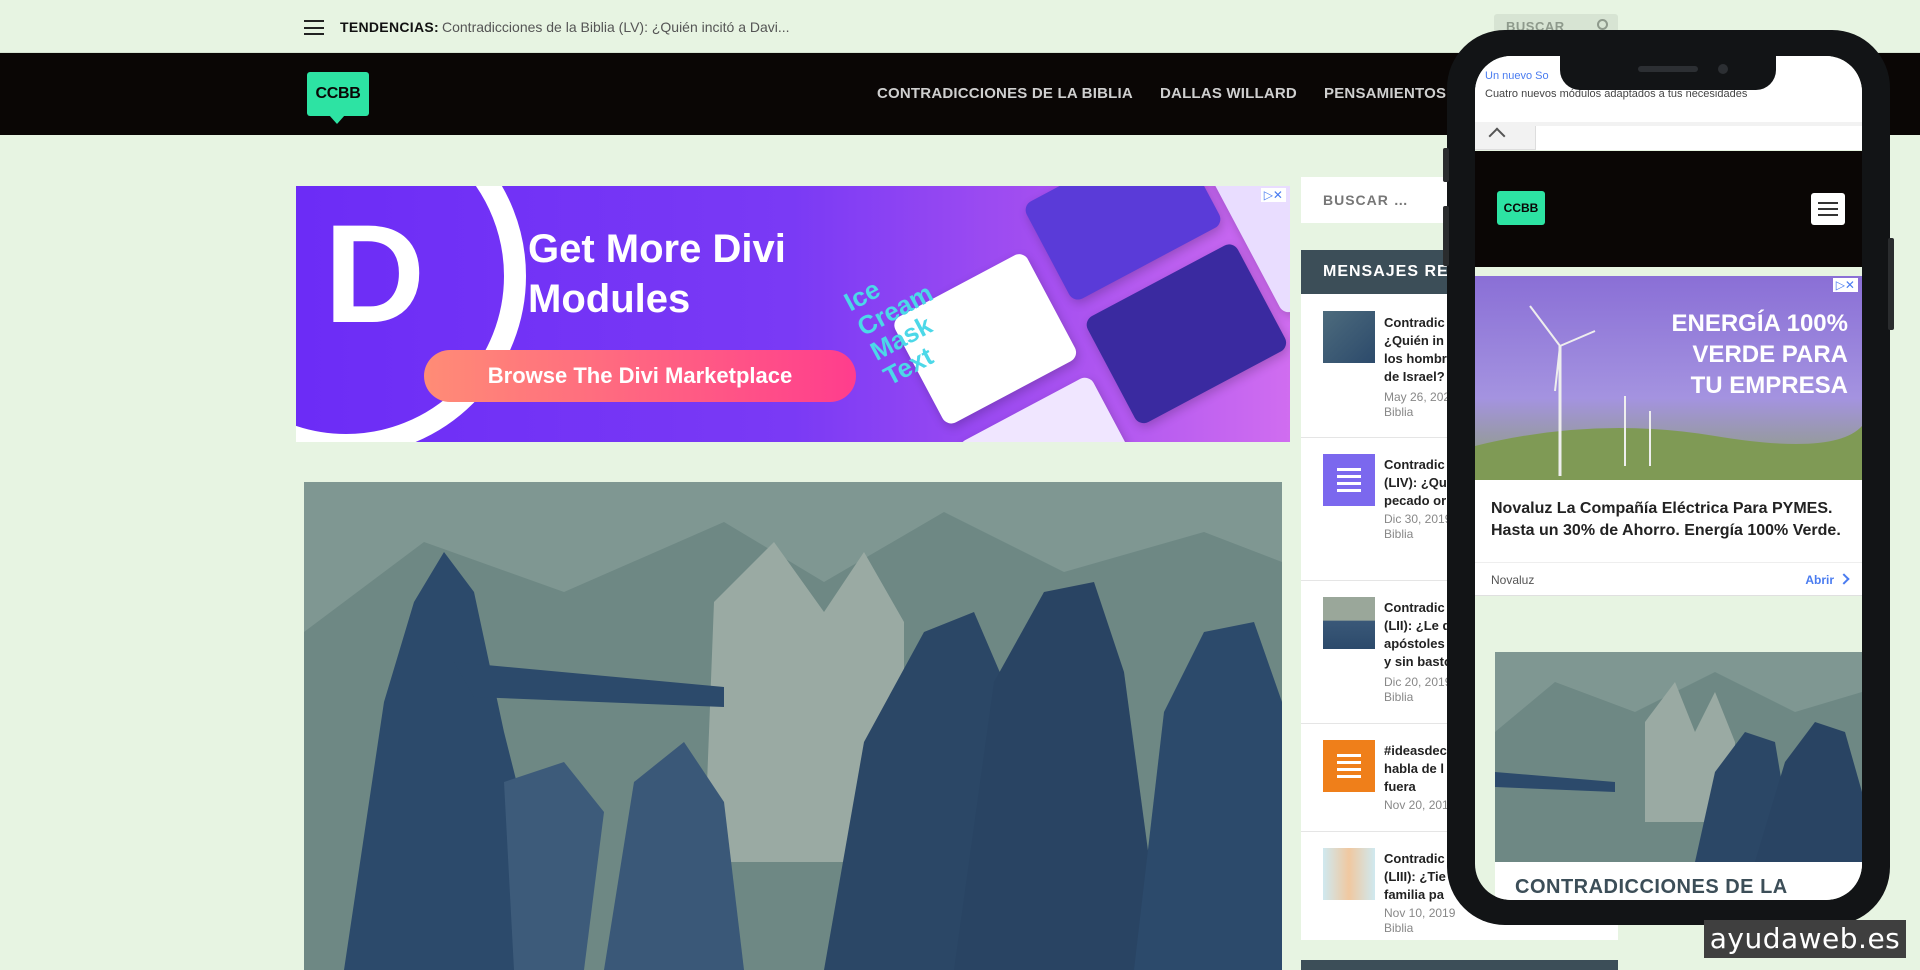 This screenshot has height=970, width=1920. What do you see at coordinates (1497, 136) in the screenshot?
I see `chevron-up-icon` at bounding box center [1497, 136].